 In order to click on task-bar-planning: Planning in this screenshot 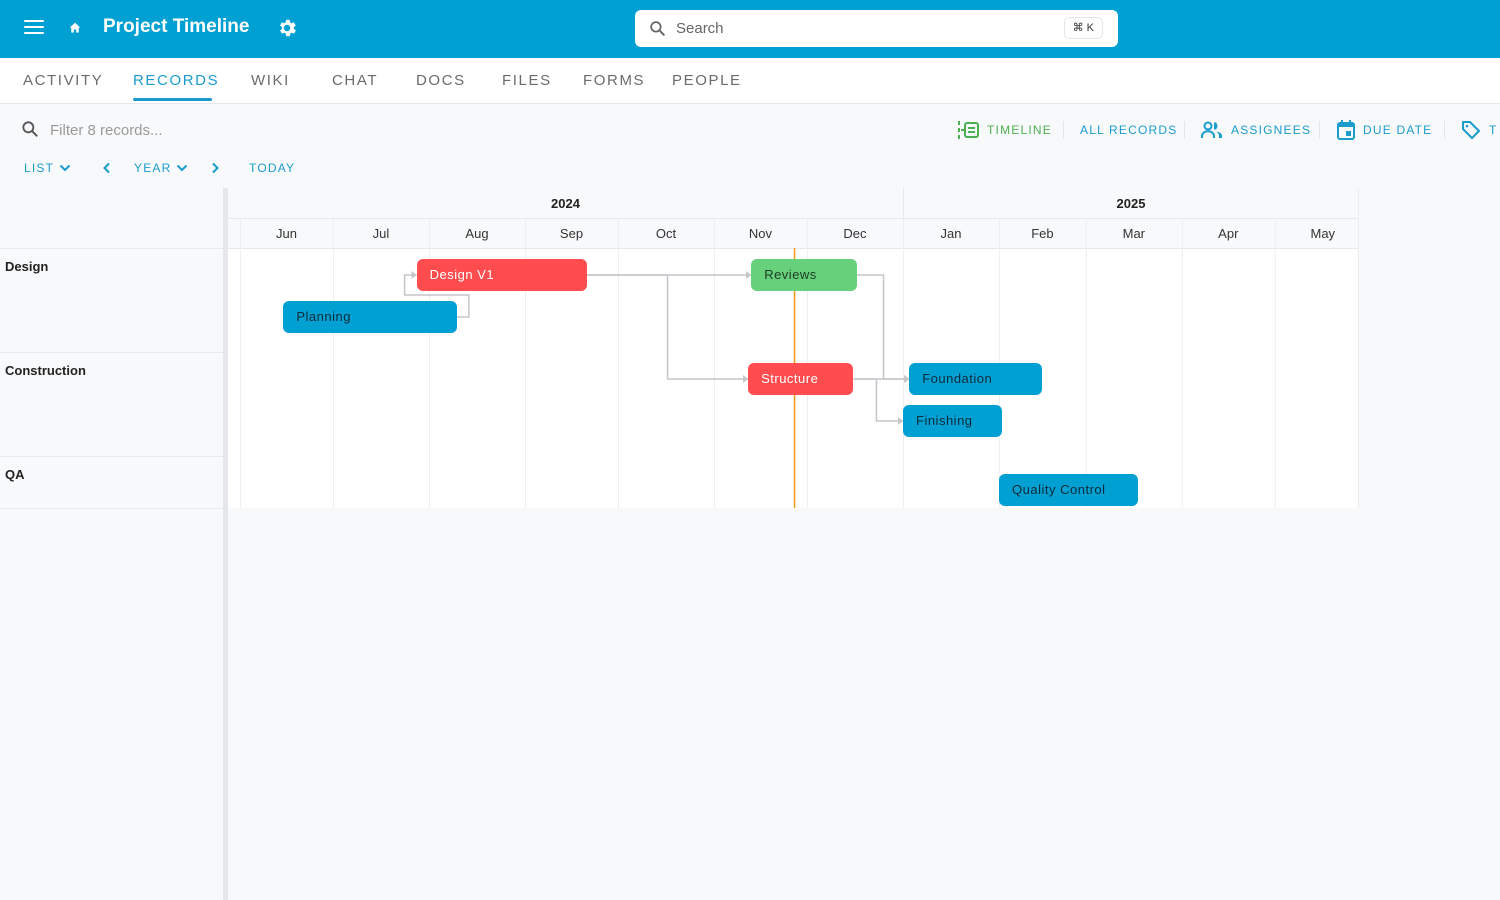, I will do `click(370, 317)`.